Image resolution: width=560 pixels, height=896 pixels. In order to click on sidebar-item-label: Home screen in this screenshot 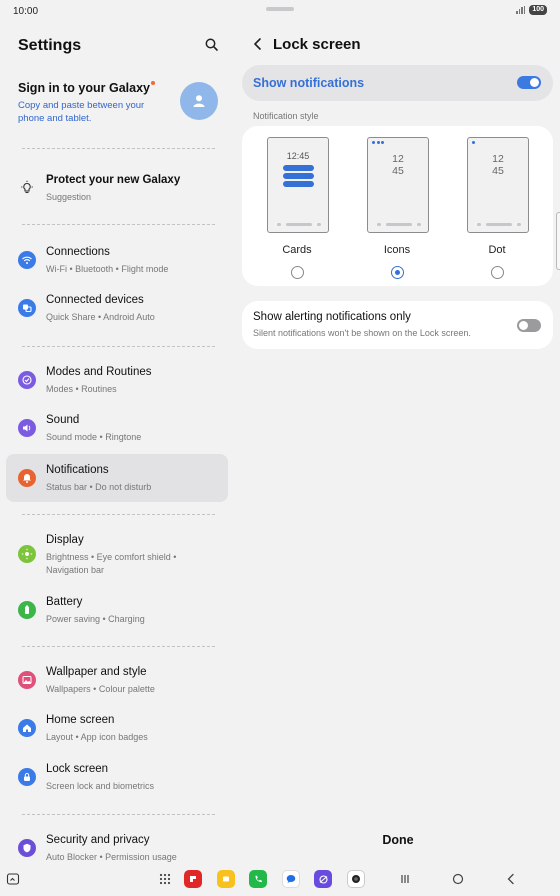, I will do `click(80, 720)`.